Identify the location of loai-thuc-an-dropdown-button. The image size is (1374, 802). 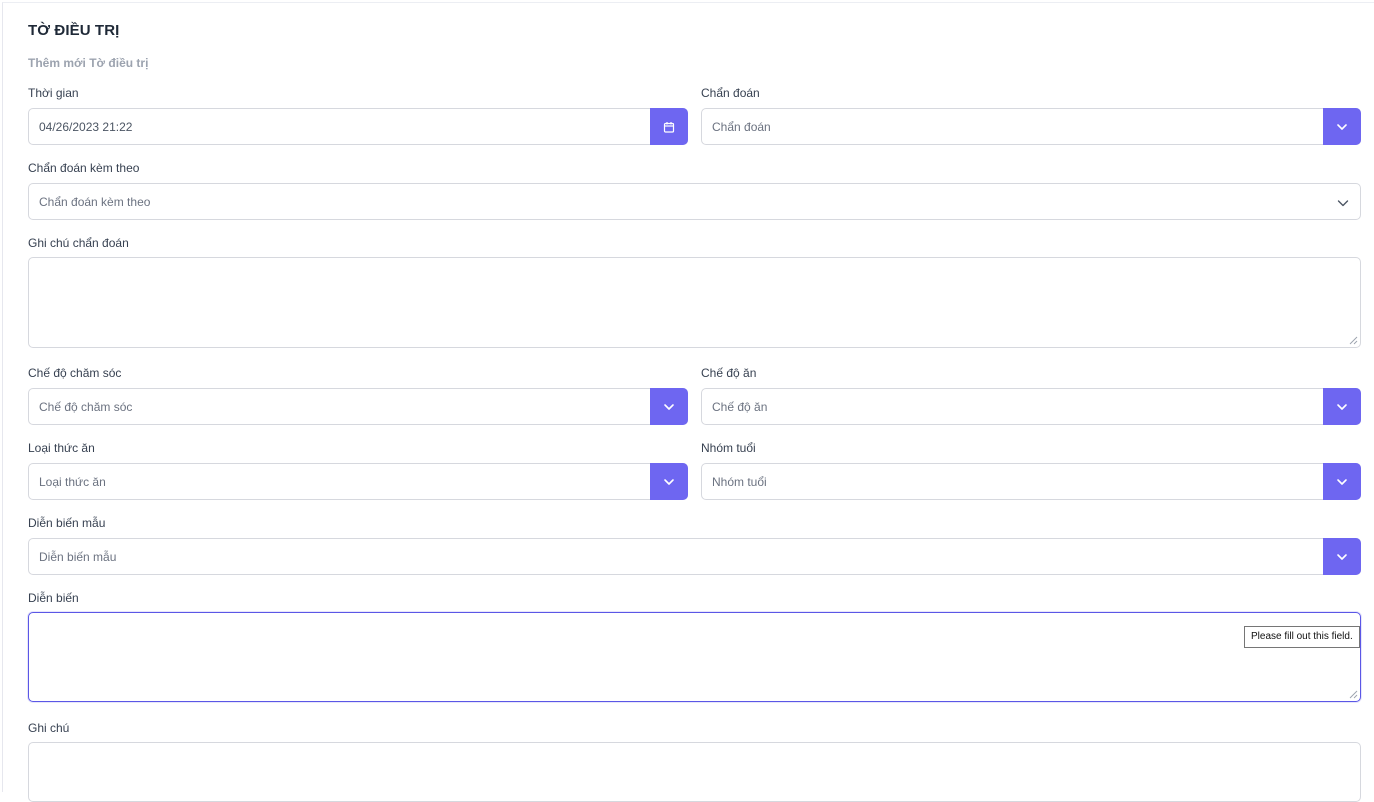
(669, 481).